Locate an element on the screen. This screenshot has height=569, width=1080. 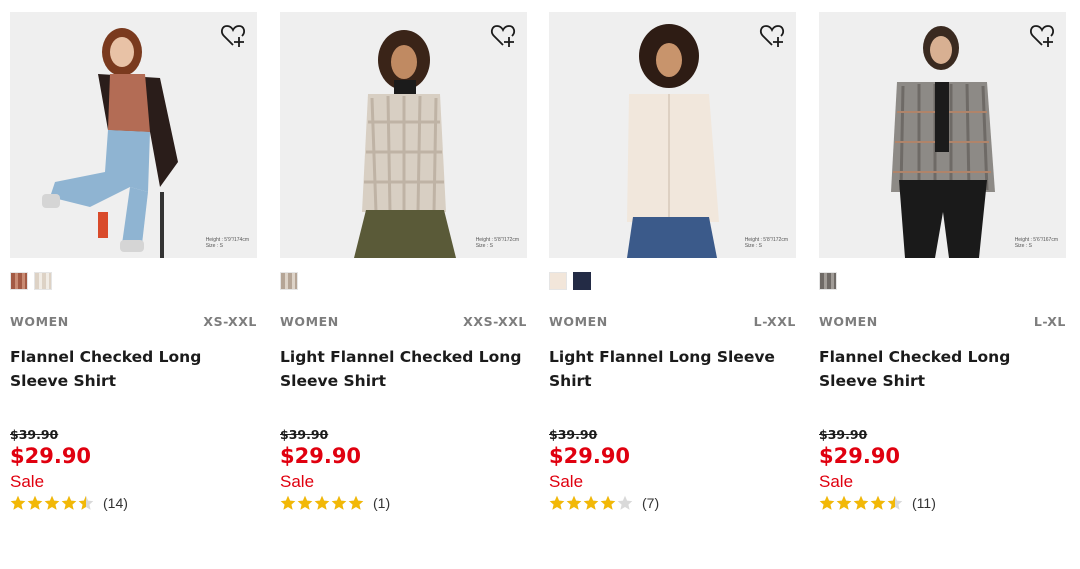
rating-row: (1) is located at coordinates (403, 503).